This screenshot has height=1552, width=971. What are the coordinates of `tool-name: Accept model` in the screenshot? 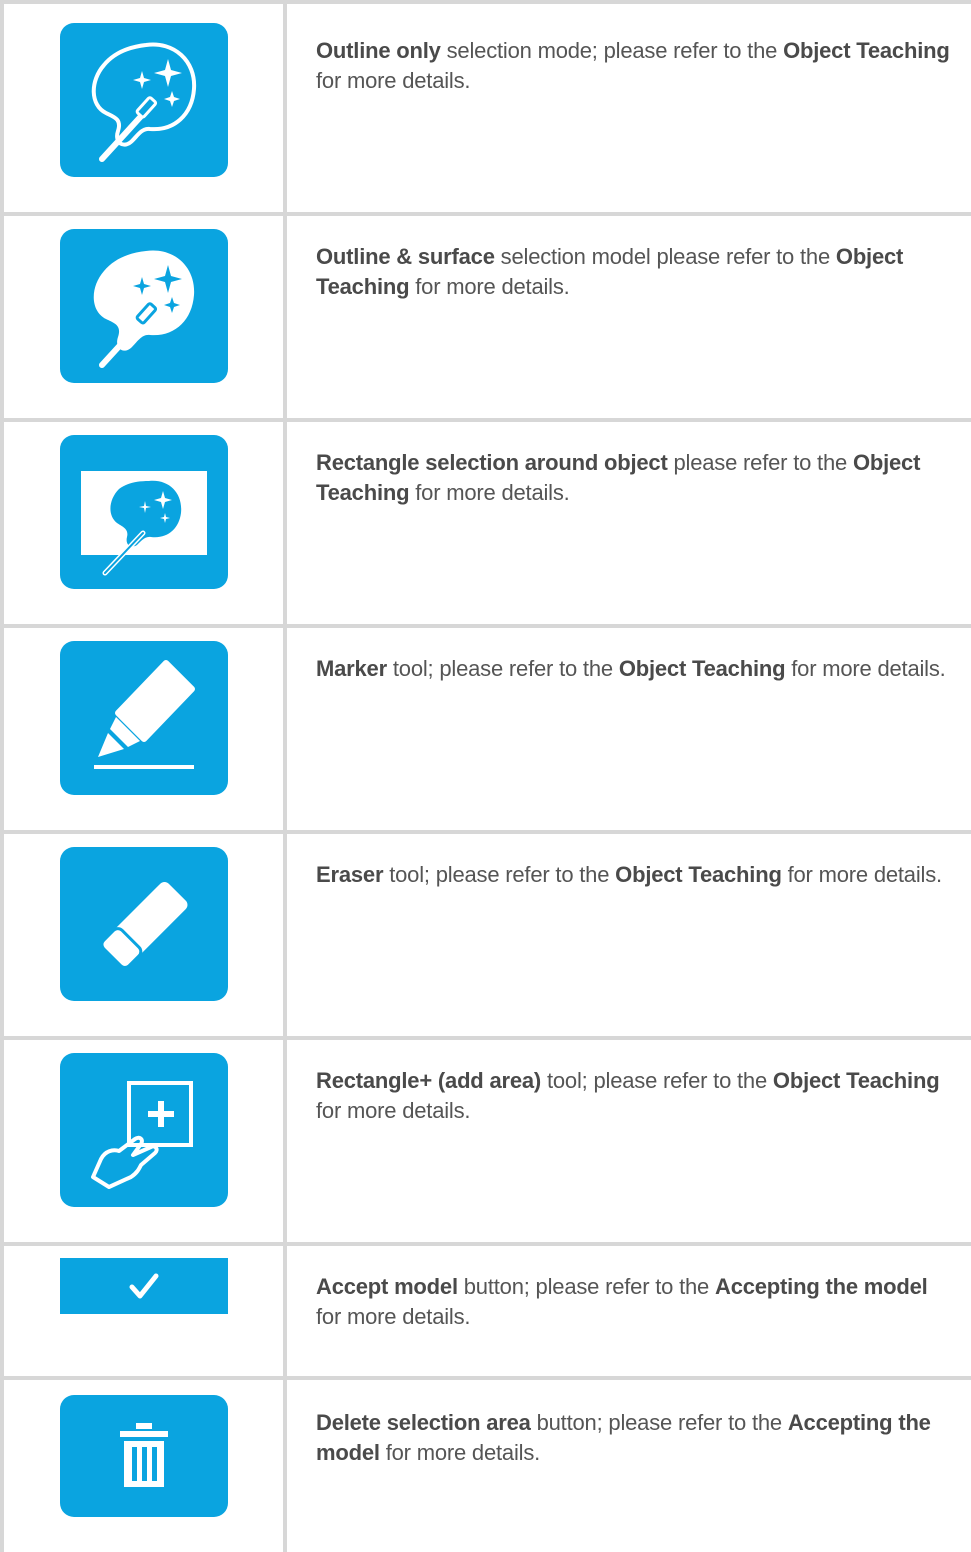 It's located at (387, 1286).